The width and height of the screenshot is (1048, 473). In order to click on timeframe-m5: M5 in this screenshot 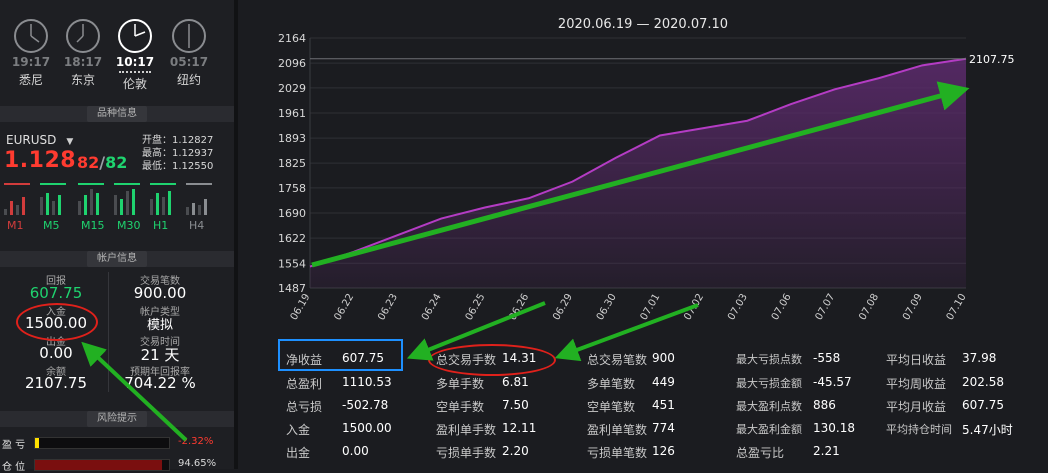, I will do `click(51, 225)`.